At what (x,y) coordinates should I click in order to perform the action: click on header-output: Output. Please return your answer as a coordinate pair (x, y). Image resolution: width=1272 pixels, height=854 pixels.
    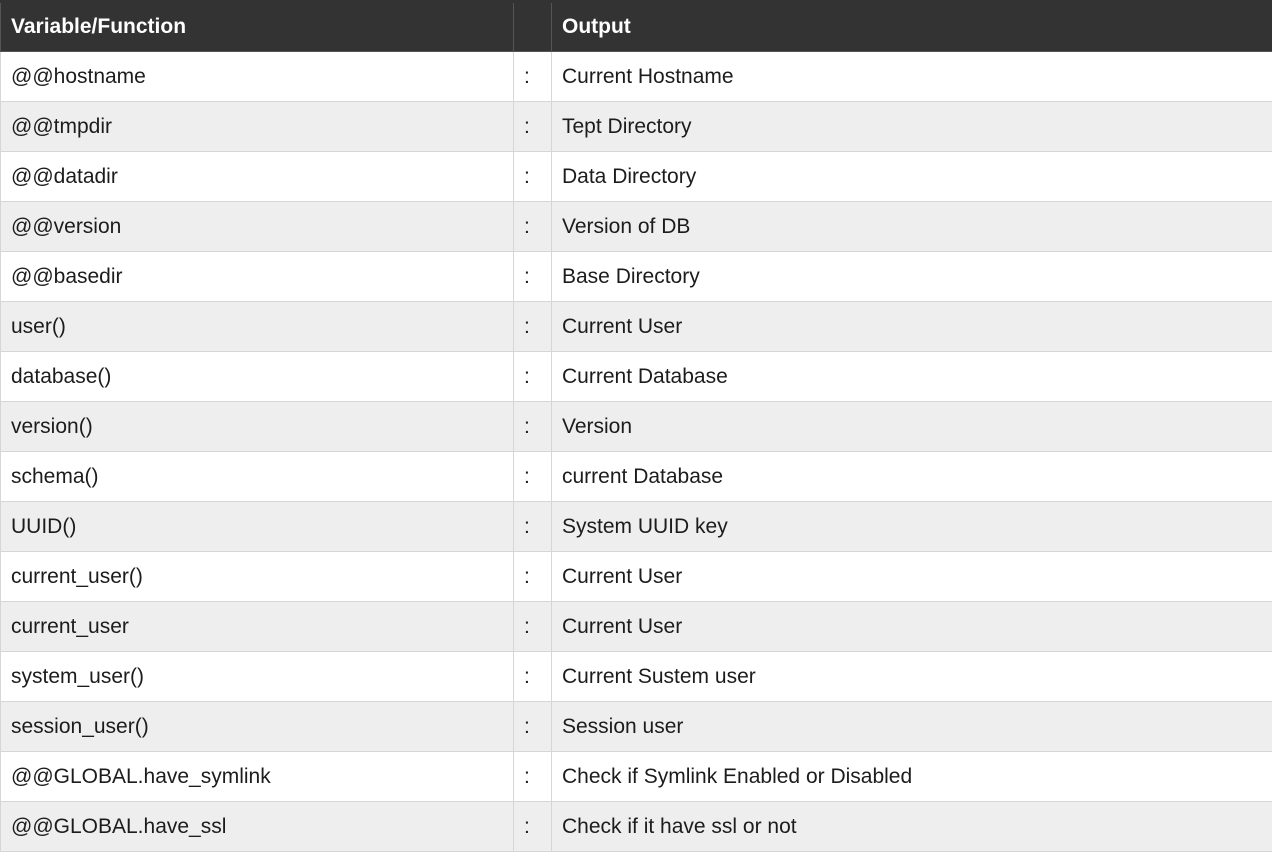
    Looking at the image, I should click on (911, 26).